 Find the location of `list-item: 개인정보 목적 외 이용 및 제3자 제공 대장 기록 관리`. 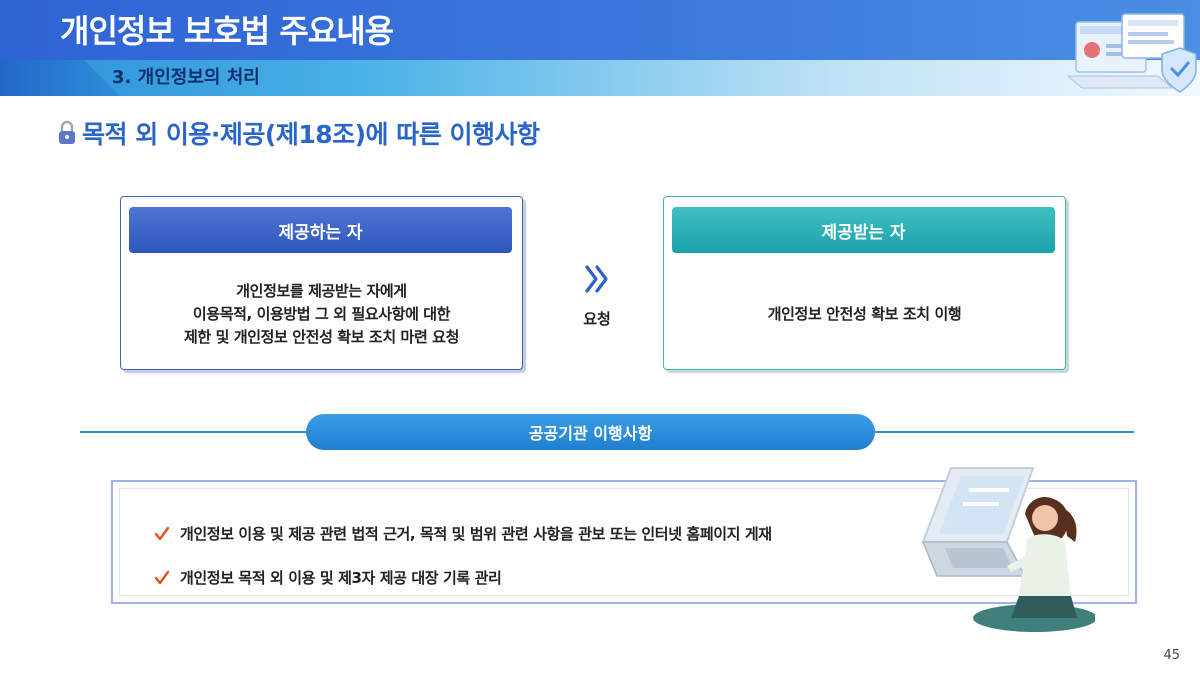

list-item: 개인정보 목적 외 이용 및 제3자 제공 대장 기록 관리 is located at coordinates (328, 577).